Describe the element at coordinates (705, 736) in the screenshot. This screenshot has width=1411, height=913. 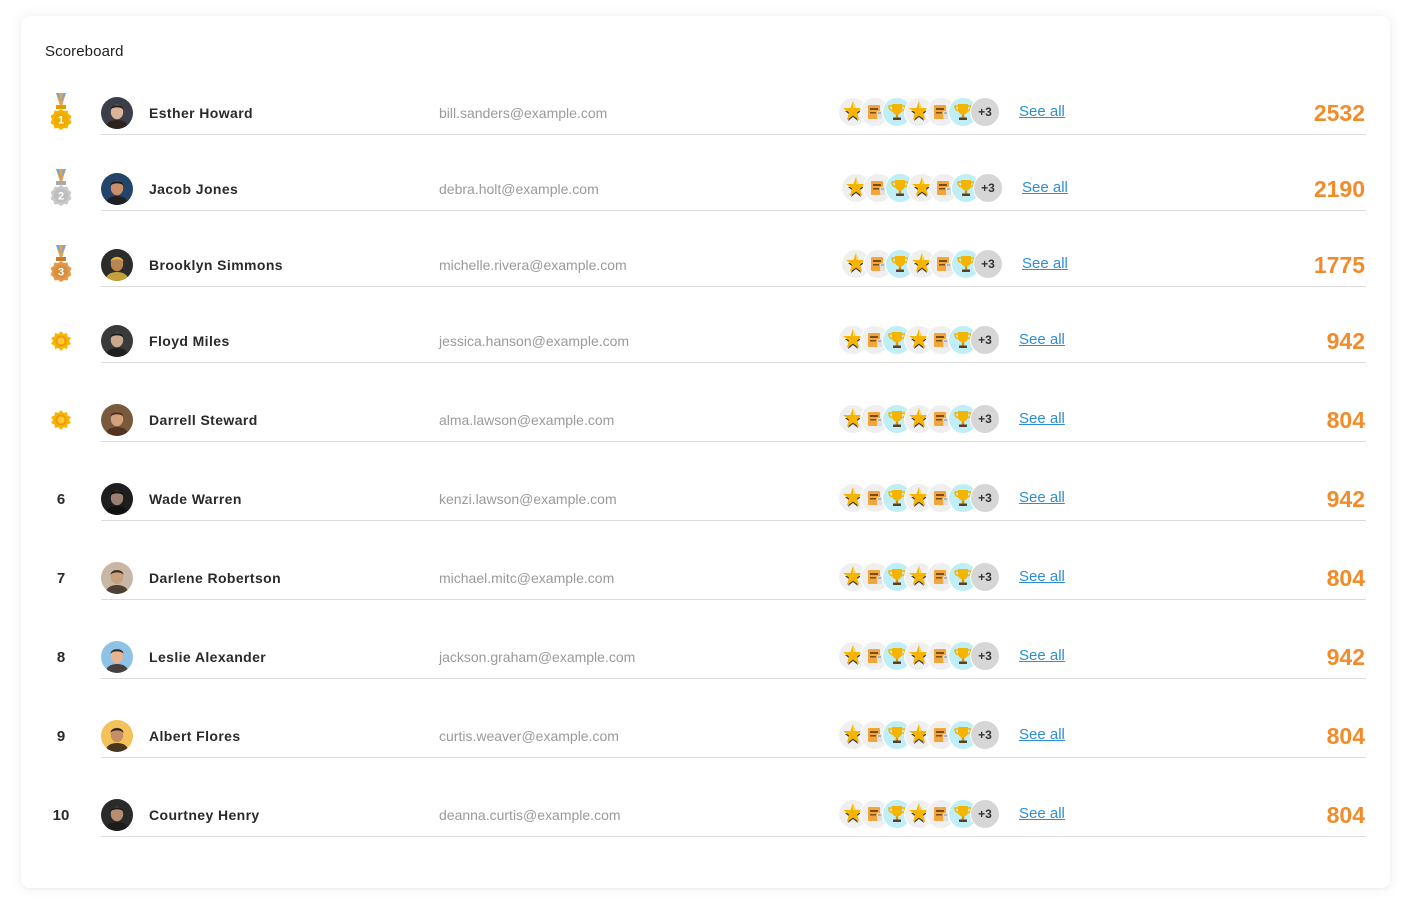
I see `scoreboard-row: 9 Albert Flores curtis.weaver@example.com` at that location.